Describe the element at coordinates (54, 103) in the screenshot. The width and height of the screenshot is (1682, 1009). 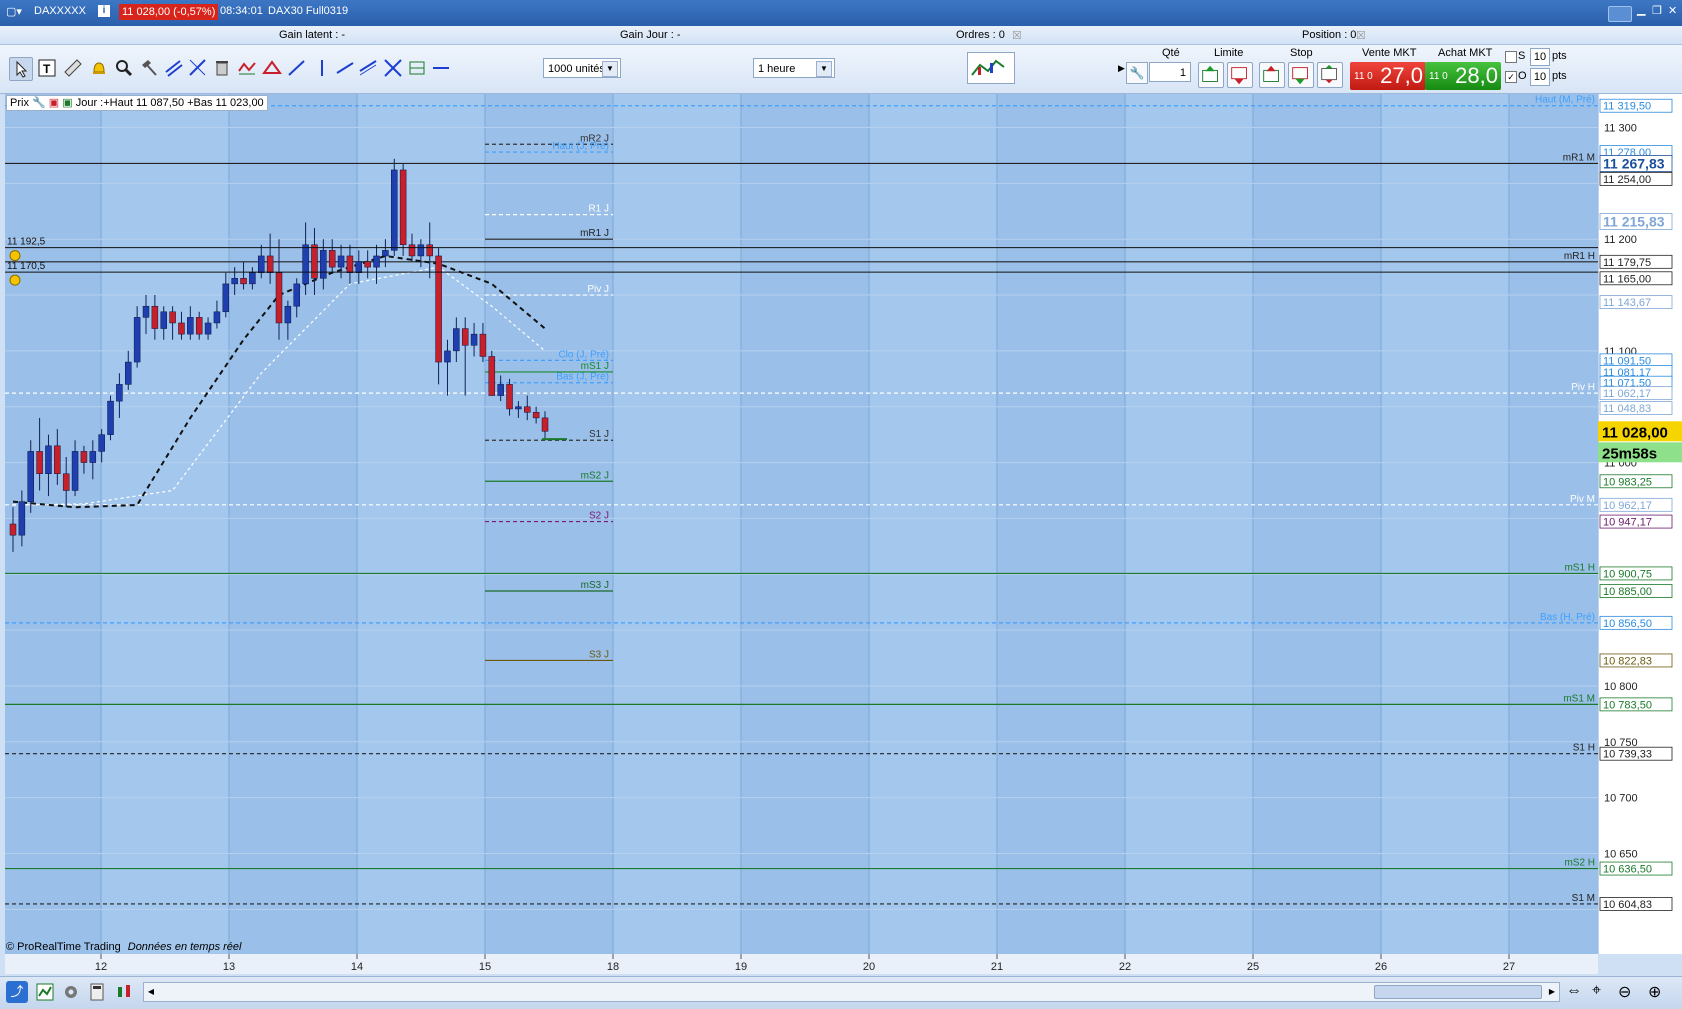
I see `remove-indicator-icon: ▣` at that location.